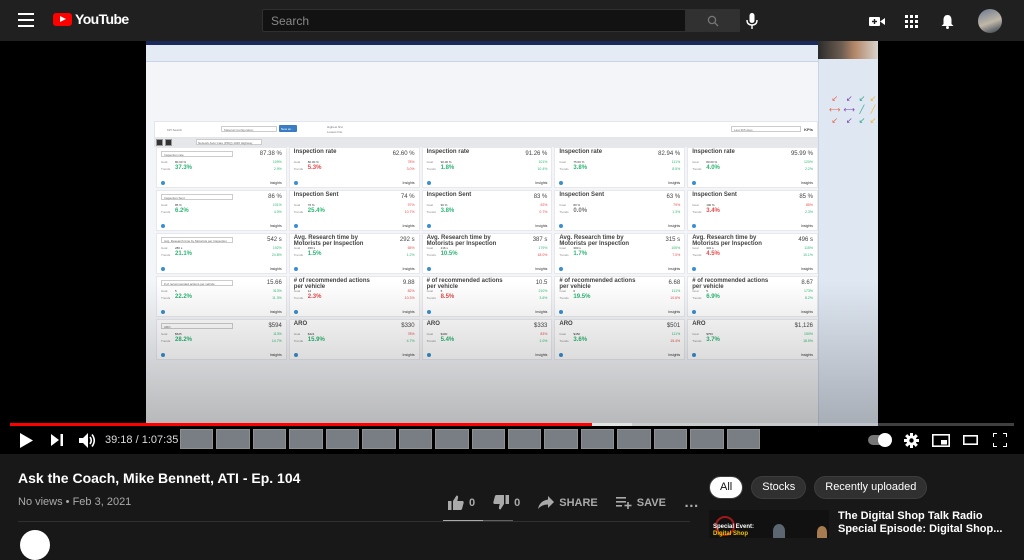  Describe the element at coordinates (580, 168) in the screenshot. I see `trend-value: 3.8%` at that location.